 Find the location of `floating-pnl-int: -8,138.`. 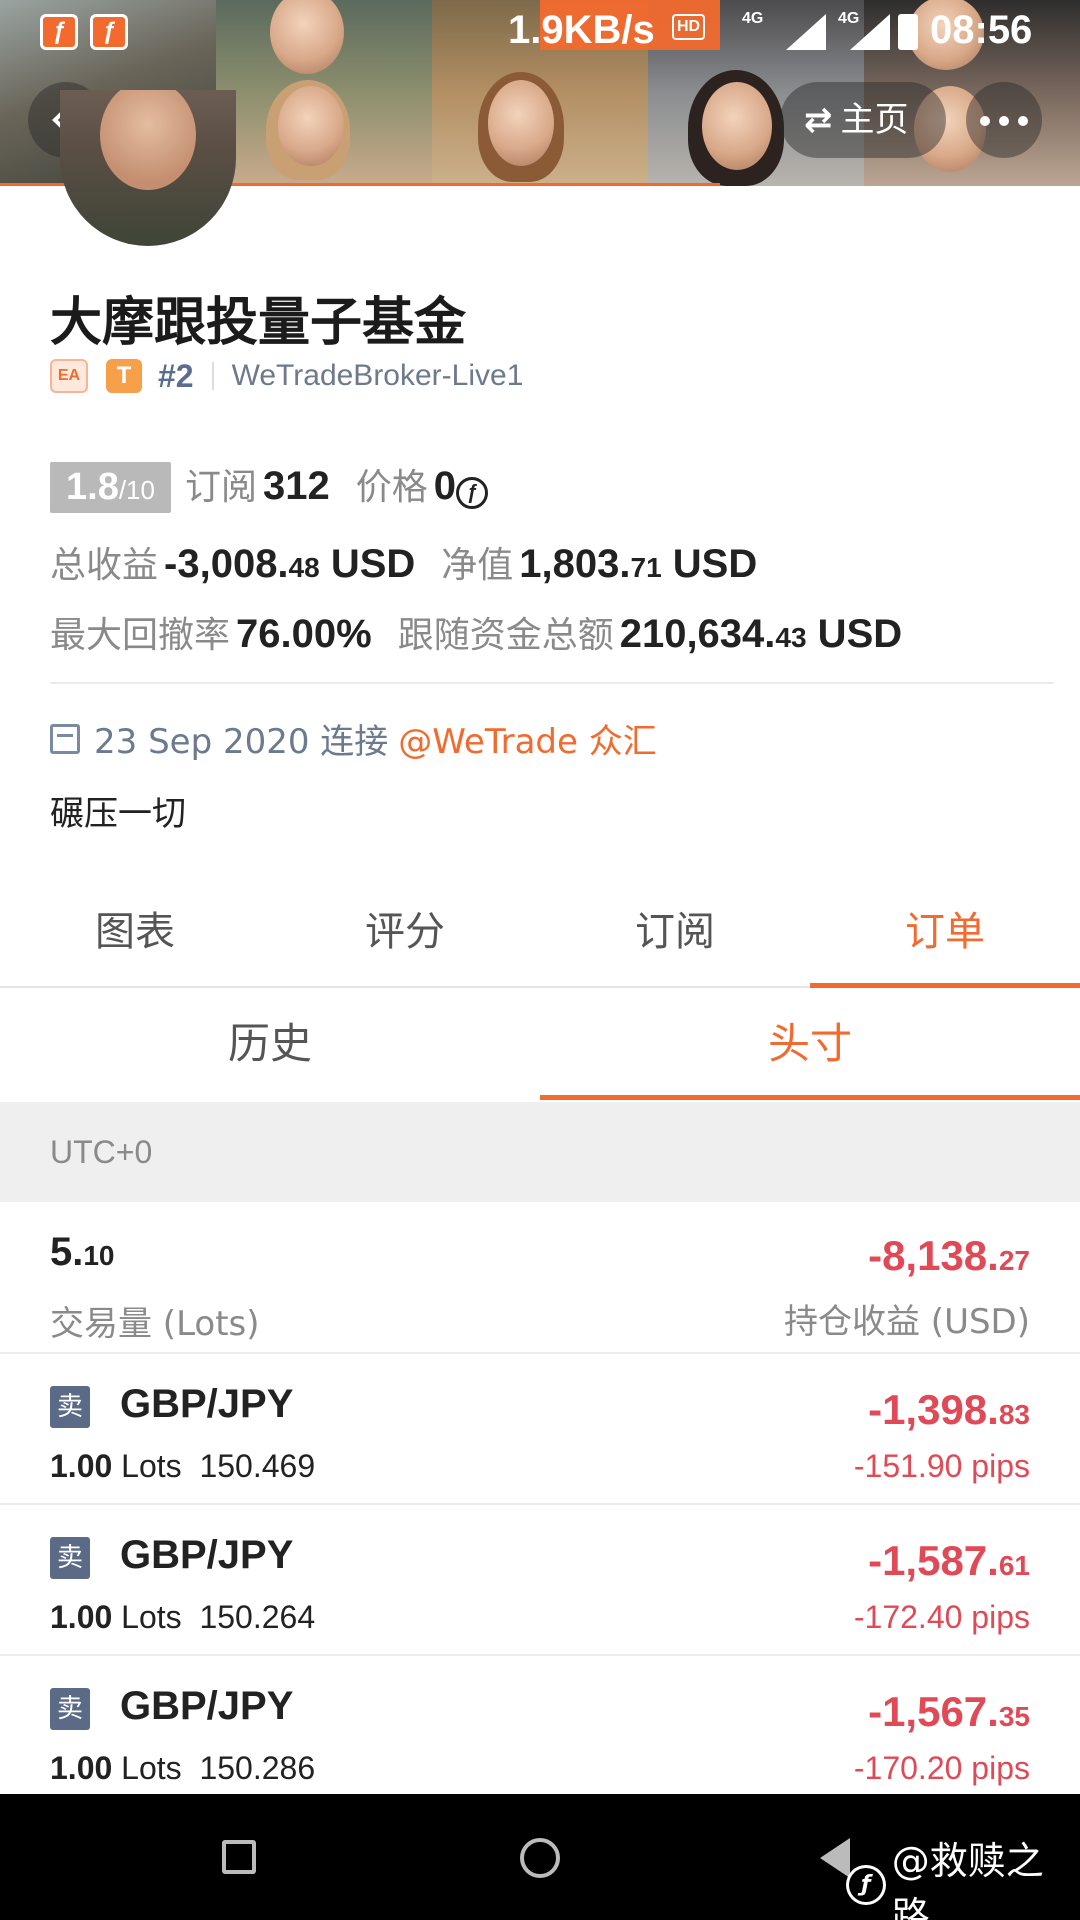

floating-pnl-int: -8,138. is located at coordinates (933, 1255).